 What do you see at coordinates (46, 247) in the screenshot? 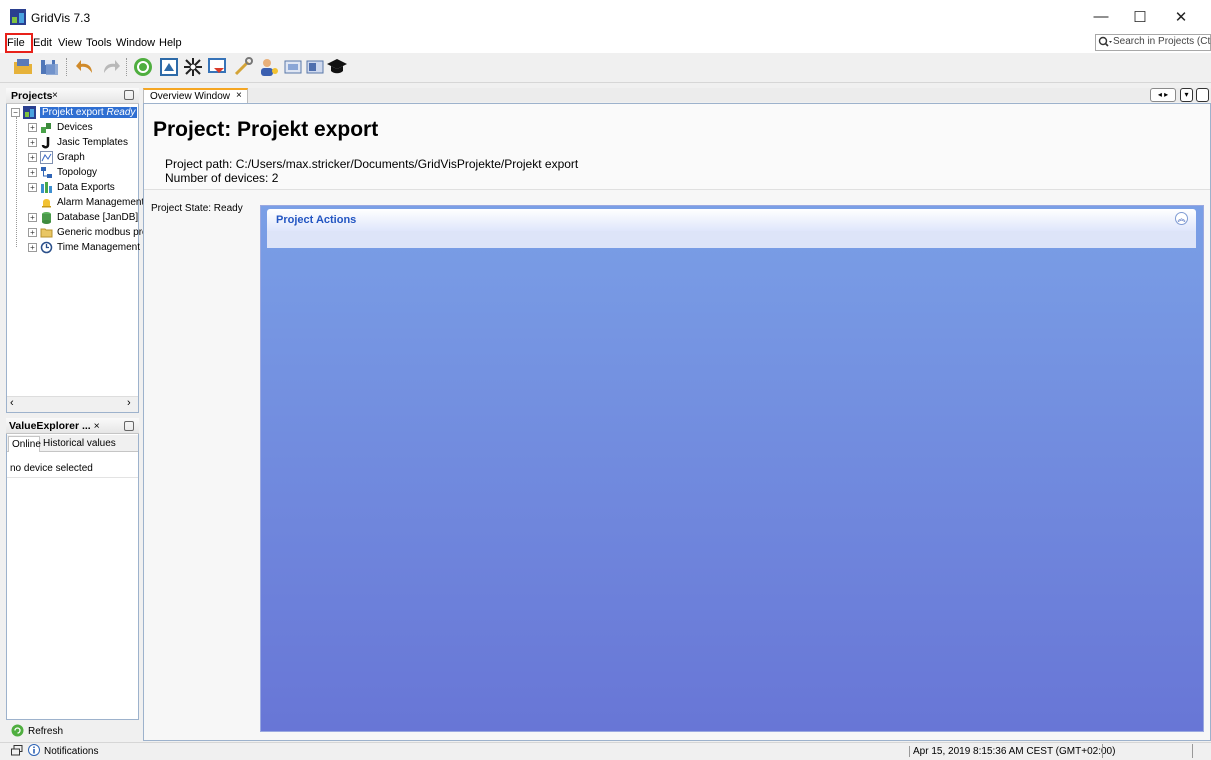
I see `time-icon` at bounding box center [46, 247].